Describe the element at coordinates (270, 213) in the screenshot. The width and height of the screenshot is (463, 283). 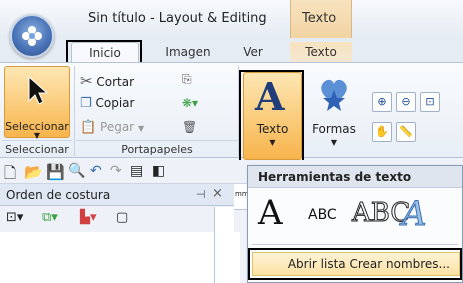
I see `font-sample-serif: A` at that location.